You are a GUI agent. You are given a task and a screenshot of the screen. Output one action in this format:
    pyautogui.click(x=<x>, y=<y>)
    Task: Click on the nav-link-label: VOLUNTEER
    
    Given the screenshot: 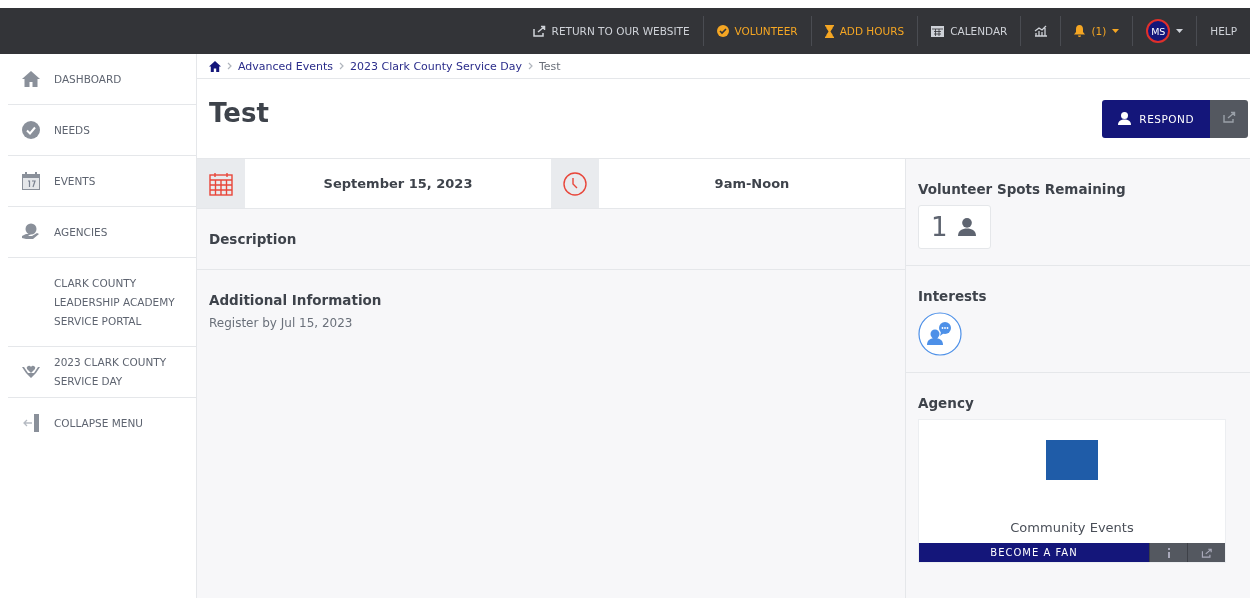 What is the action you would take?
    pyautogui.click(x=766, y=31)
    